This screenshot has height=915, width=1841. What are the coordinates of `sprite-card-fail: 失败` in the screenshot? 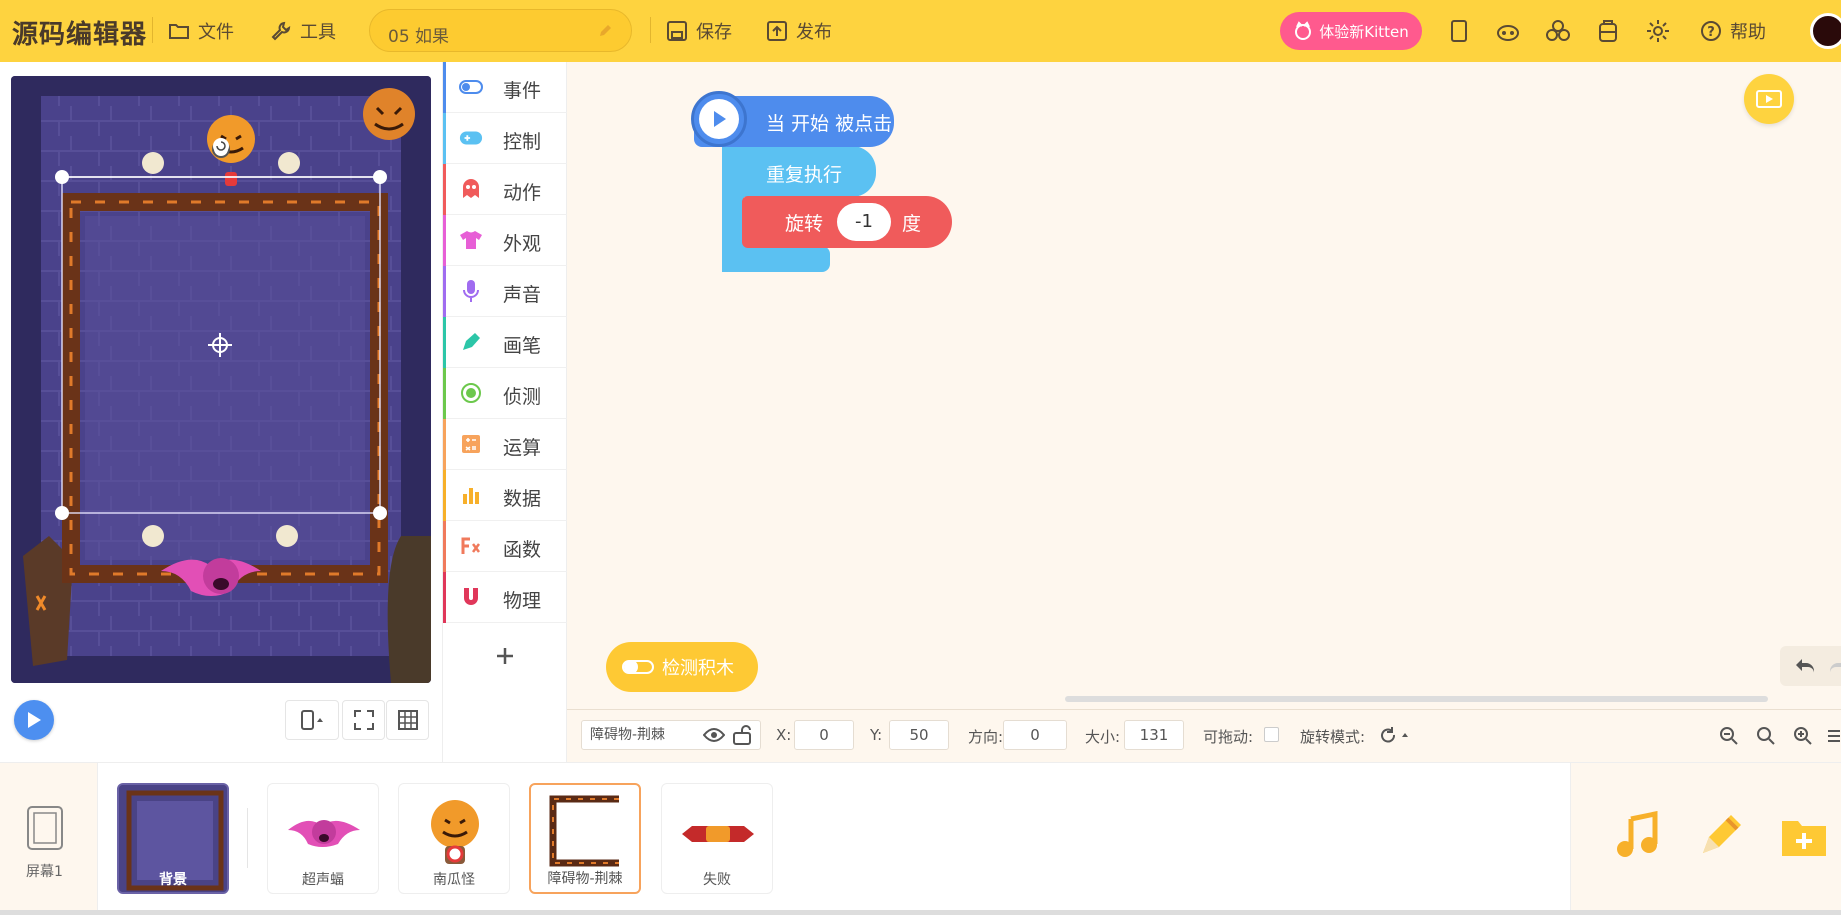 It's located at (717, 838).